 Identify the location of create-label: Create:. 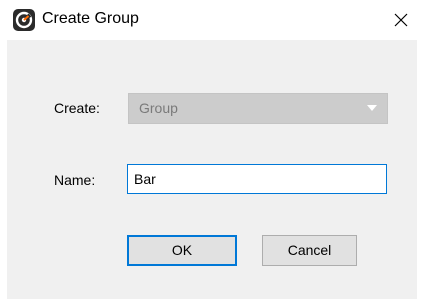
(77, 108).